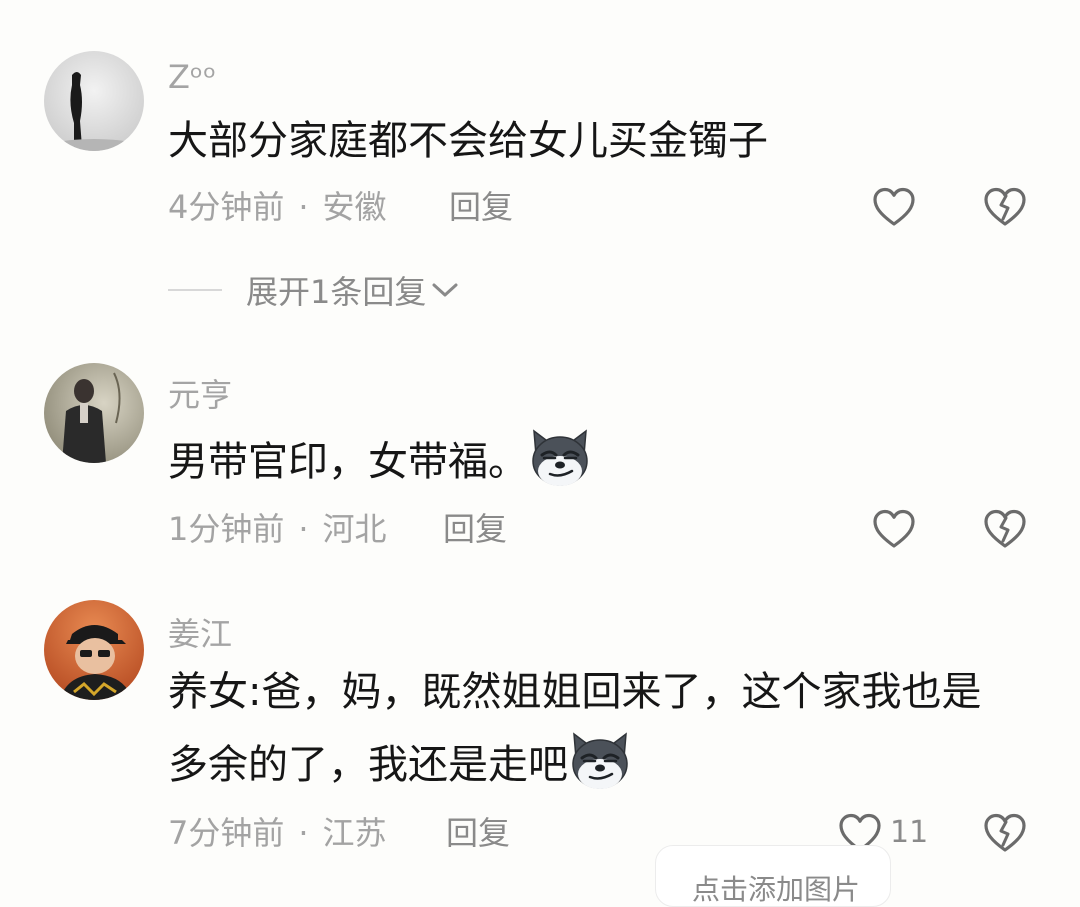 This screenshot has width=1080, height=907. Describe the element at coordinates (354, 207) in the screenshot. I see `comment-location: 安徽` at that location.